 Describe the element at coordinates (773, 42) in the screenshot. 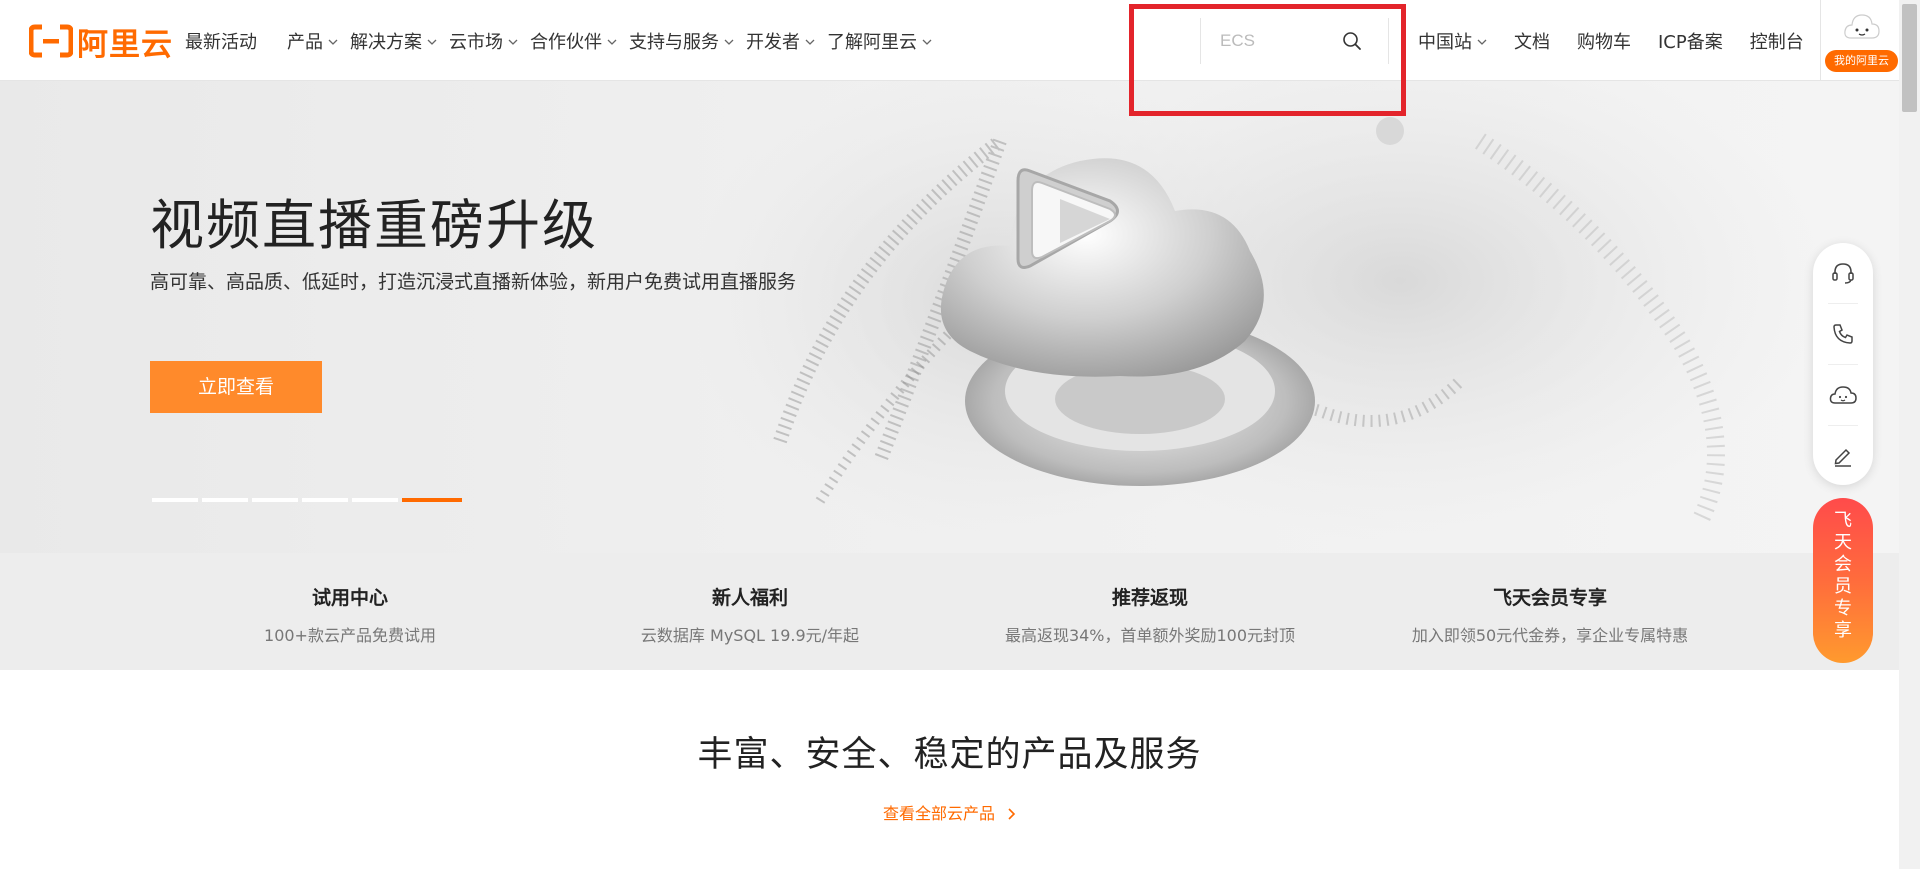

I see `nav-label: 开发者` at that location.